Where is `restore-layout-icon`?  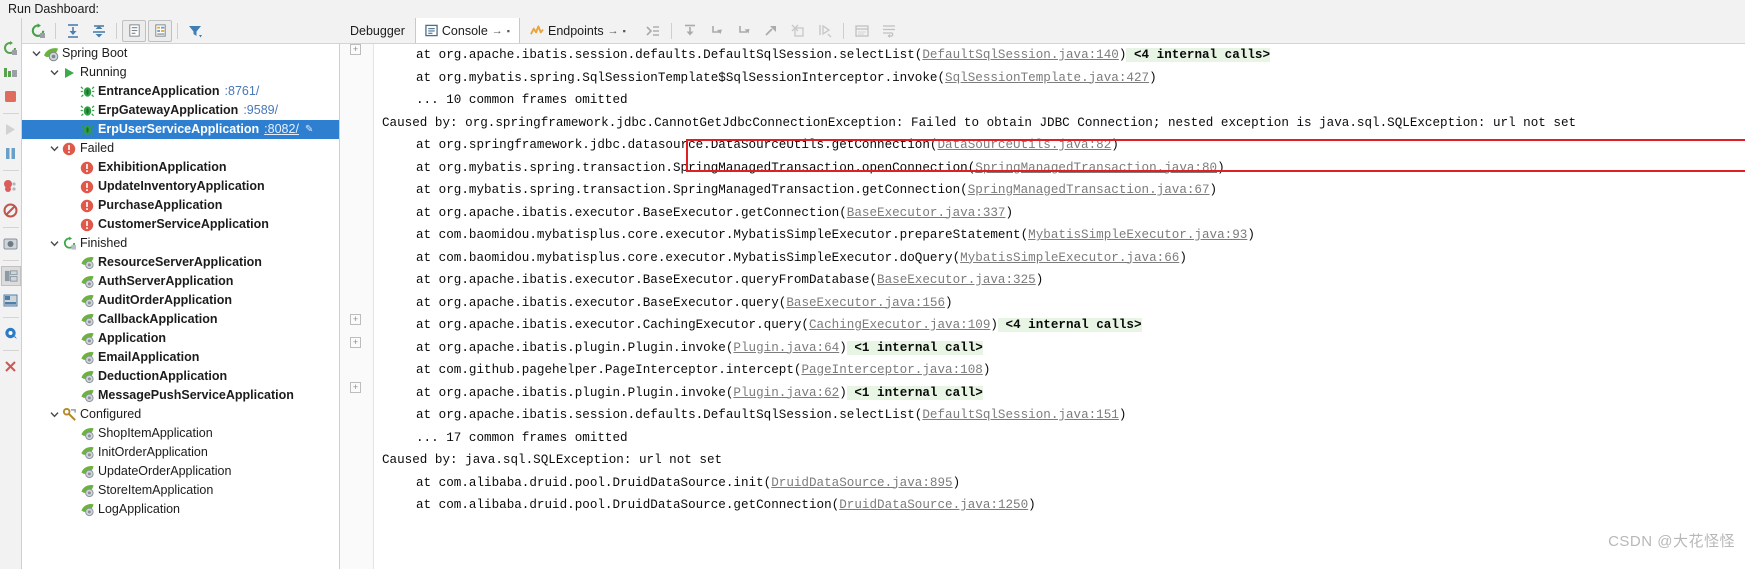 restore-layout-icon is located at coordinates (11, 300).